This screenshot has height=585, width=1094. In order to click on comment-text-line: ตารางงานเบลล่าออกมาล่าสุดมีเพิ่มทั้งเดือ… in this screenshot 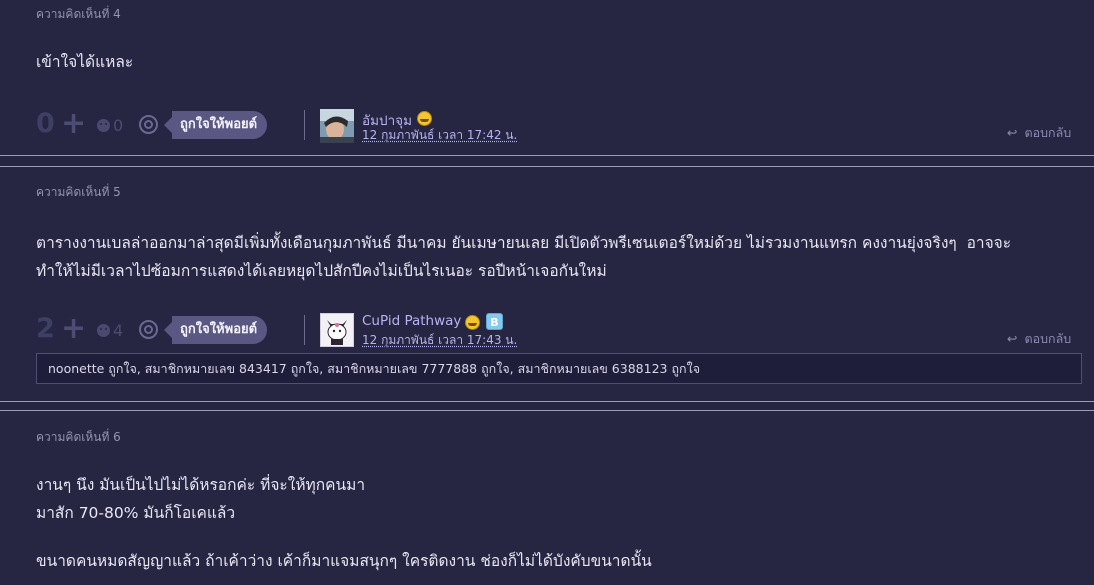, I will do `click(524, 243)`.